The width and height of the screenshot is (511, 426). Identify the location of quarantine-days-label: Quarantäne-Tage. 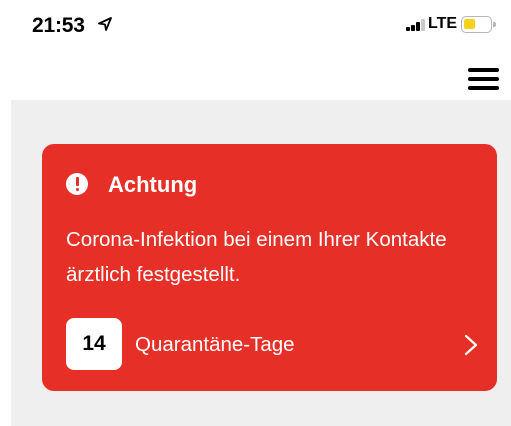
(215, 344).